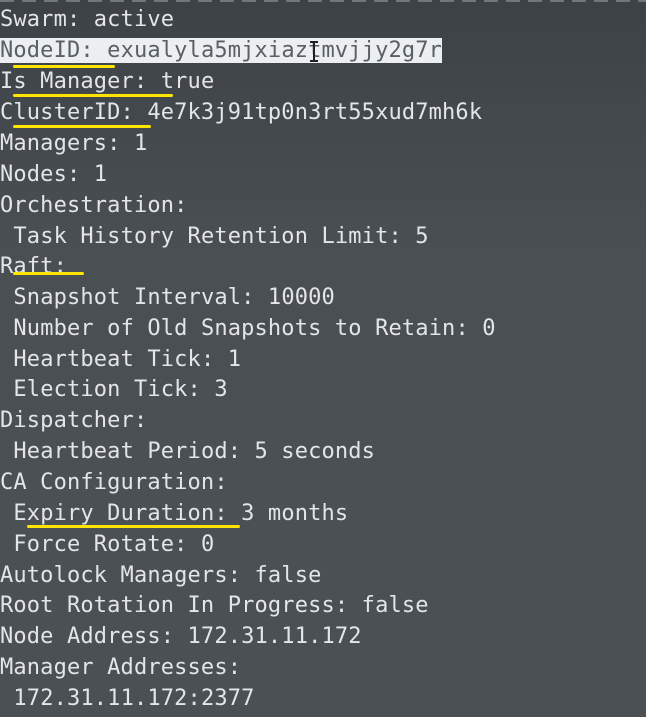  I want to click on line-key: Is Manager:, so click(74, 81).